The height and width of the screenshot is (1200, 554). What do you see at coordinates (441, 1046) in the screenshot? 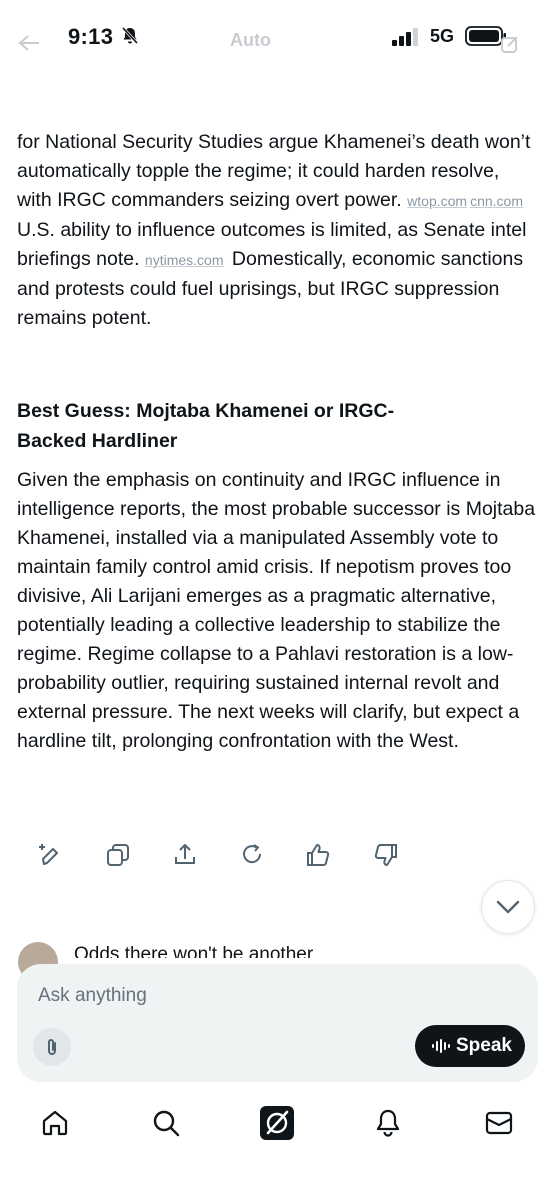
I see `voice-waveform-icon` at bounding box center [441, 1046].